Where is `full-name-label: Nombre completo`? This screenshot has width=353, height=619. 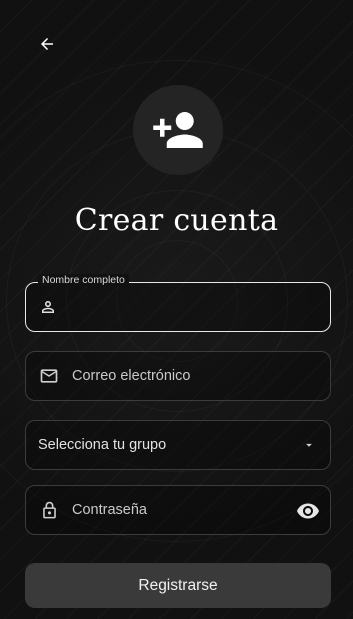 full-name-label: Nombre completo is located at coordinates (83, 280).